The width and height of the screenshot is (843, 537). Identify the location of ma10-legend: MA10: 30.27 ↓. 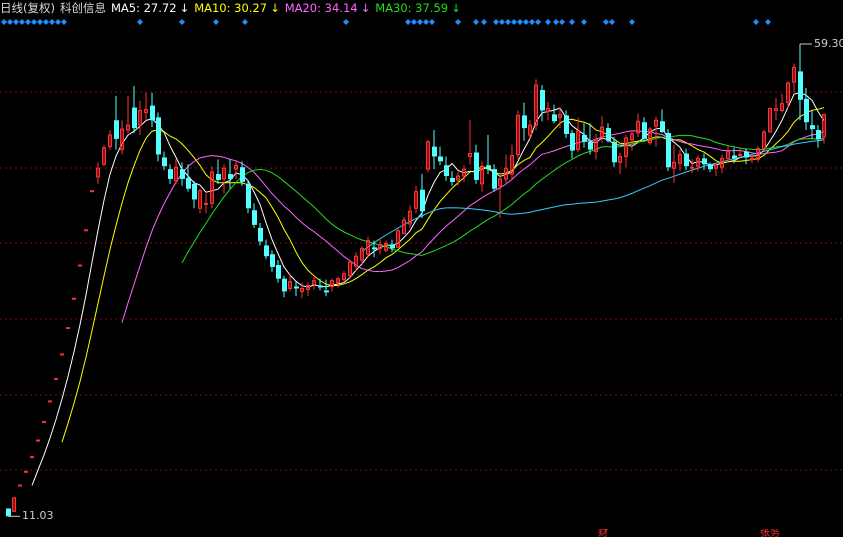
(237, 8).